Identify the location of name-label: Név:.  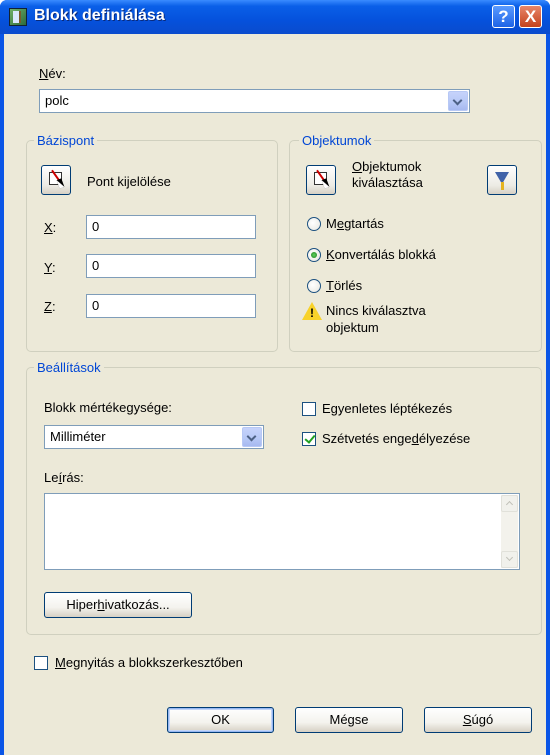
(52, 73).